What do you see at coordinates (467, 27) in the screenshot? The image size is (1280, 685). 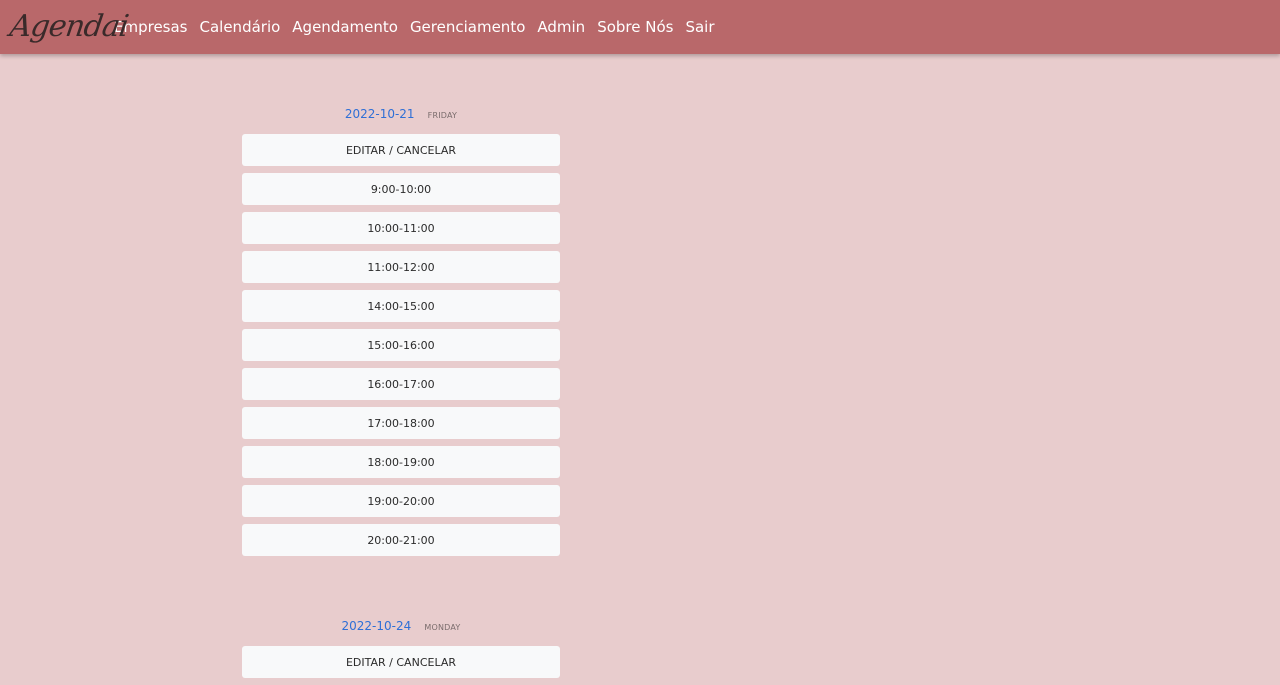 I see `nav-link-gerenciamento: Gerenciamento` at bounding box center [467, 27].